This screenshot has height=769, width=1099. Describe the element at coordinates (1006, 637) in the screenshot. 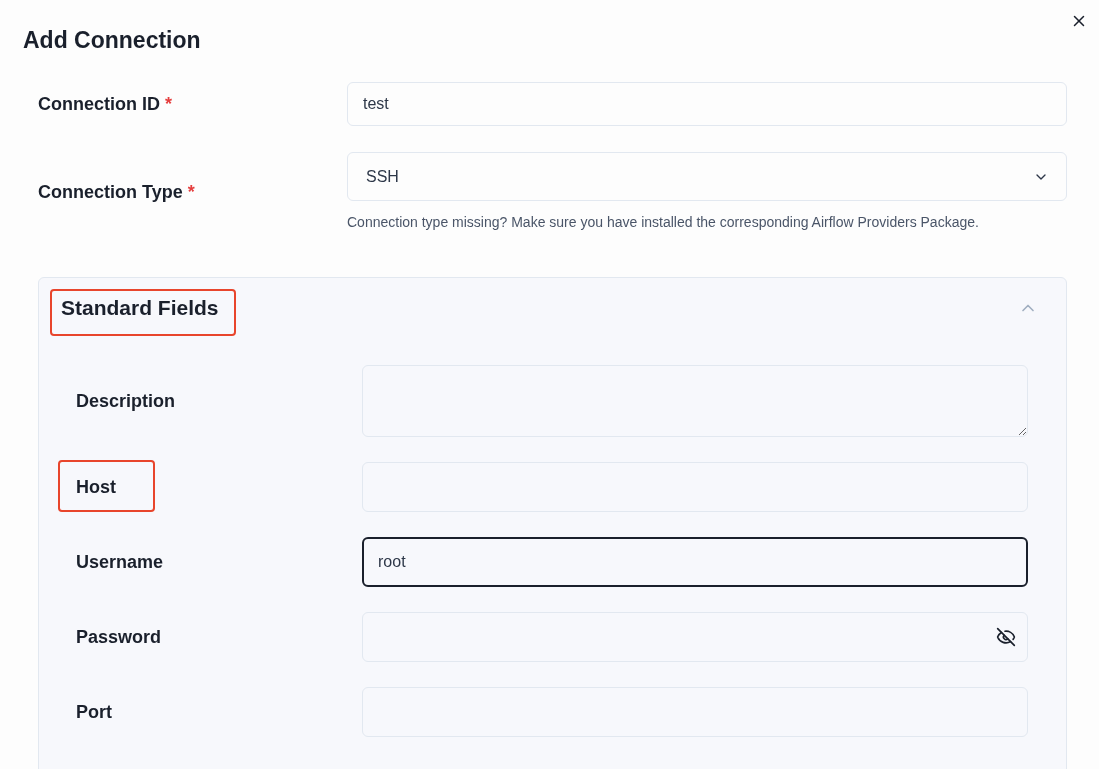

I see `eye-off-icon` at that location.